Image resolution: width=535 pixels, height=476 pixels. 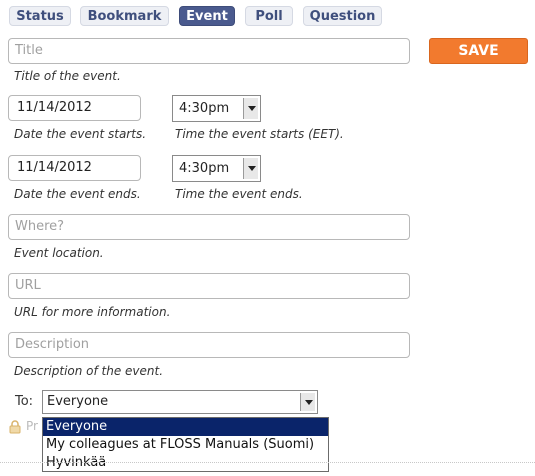 What do you see at coordinates (239, 194) in the screenshot?
I see `end-time-help: Time the event ends.` at bounding box center [239, 194].